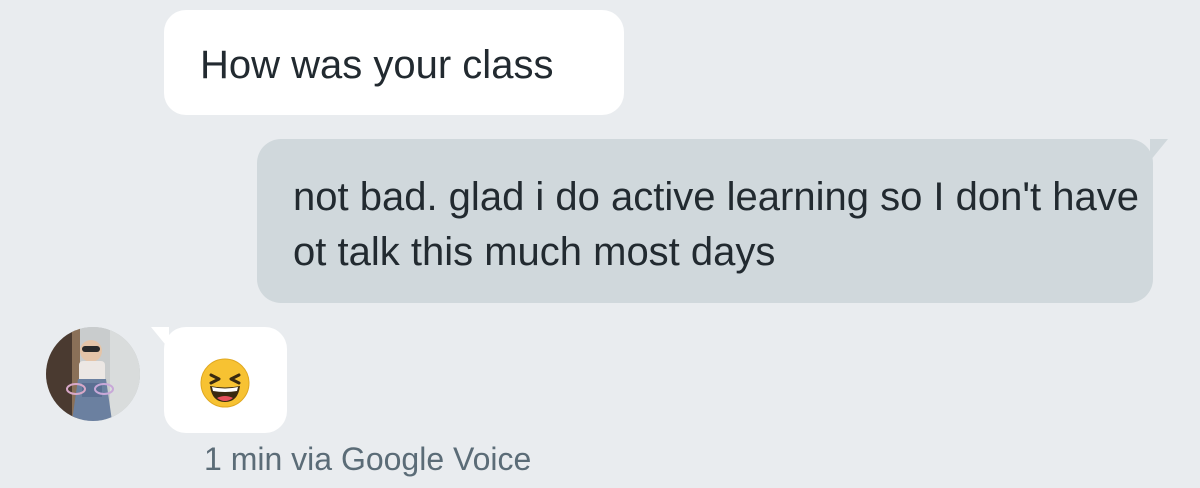  Describe the element at coordinates (368, 459) in the screenshot. I see `message-timestamp: 1 min via Google Voice` at that location.